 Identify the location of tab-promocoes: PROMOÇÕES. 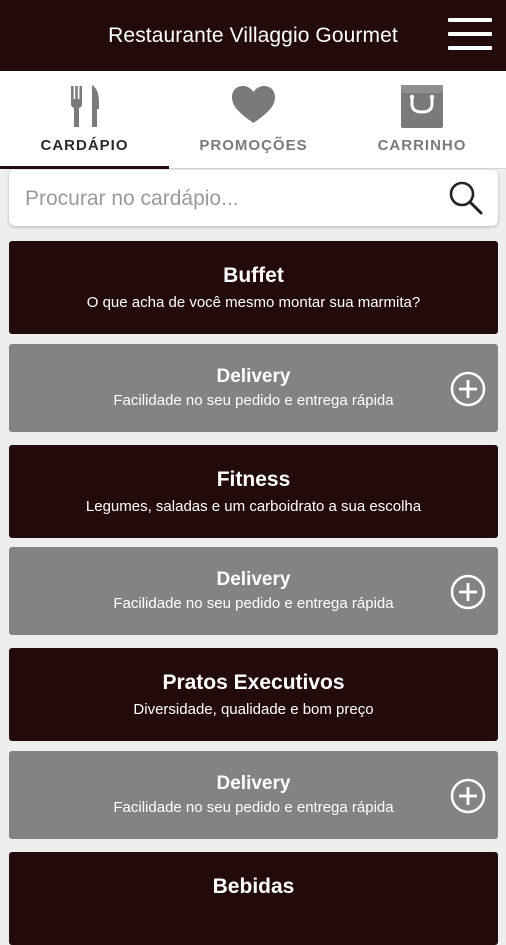
(253, 119).